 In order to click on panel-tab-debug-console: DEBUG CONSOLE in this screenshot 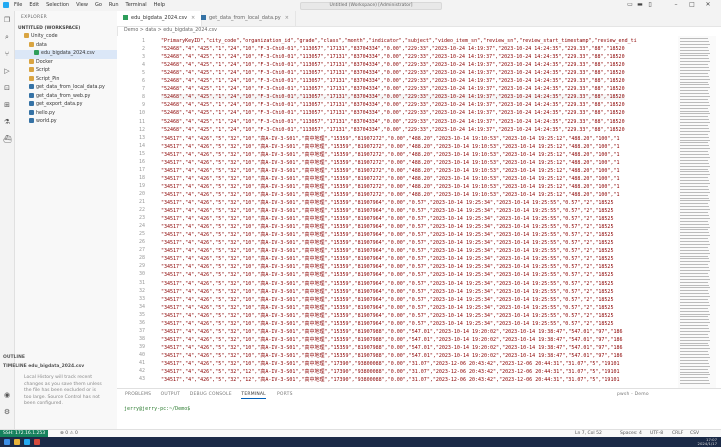, I will do `click(211, 394)`.